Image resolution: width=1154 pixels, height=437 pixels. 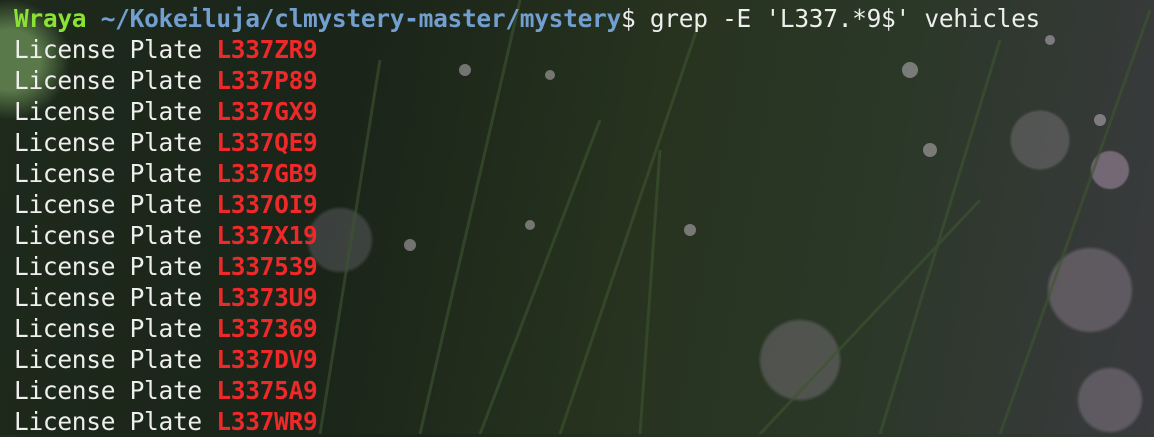 I want to click on plate-match: L337QE9, so click(x=267, y=142).